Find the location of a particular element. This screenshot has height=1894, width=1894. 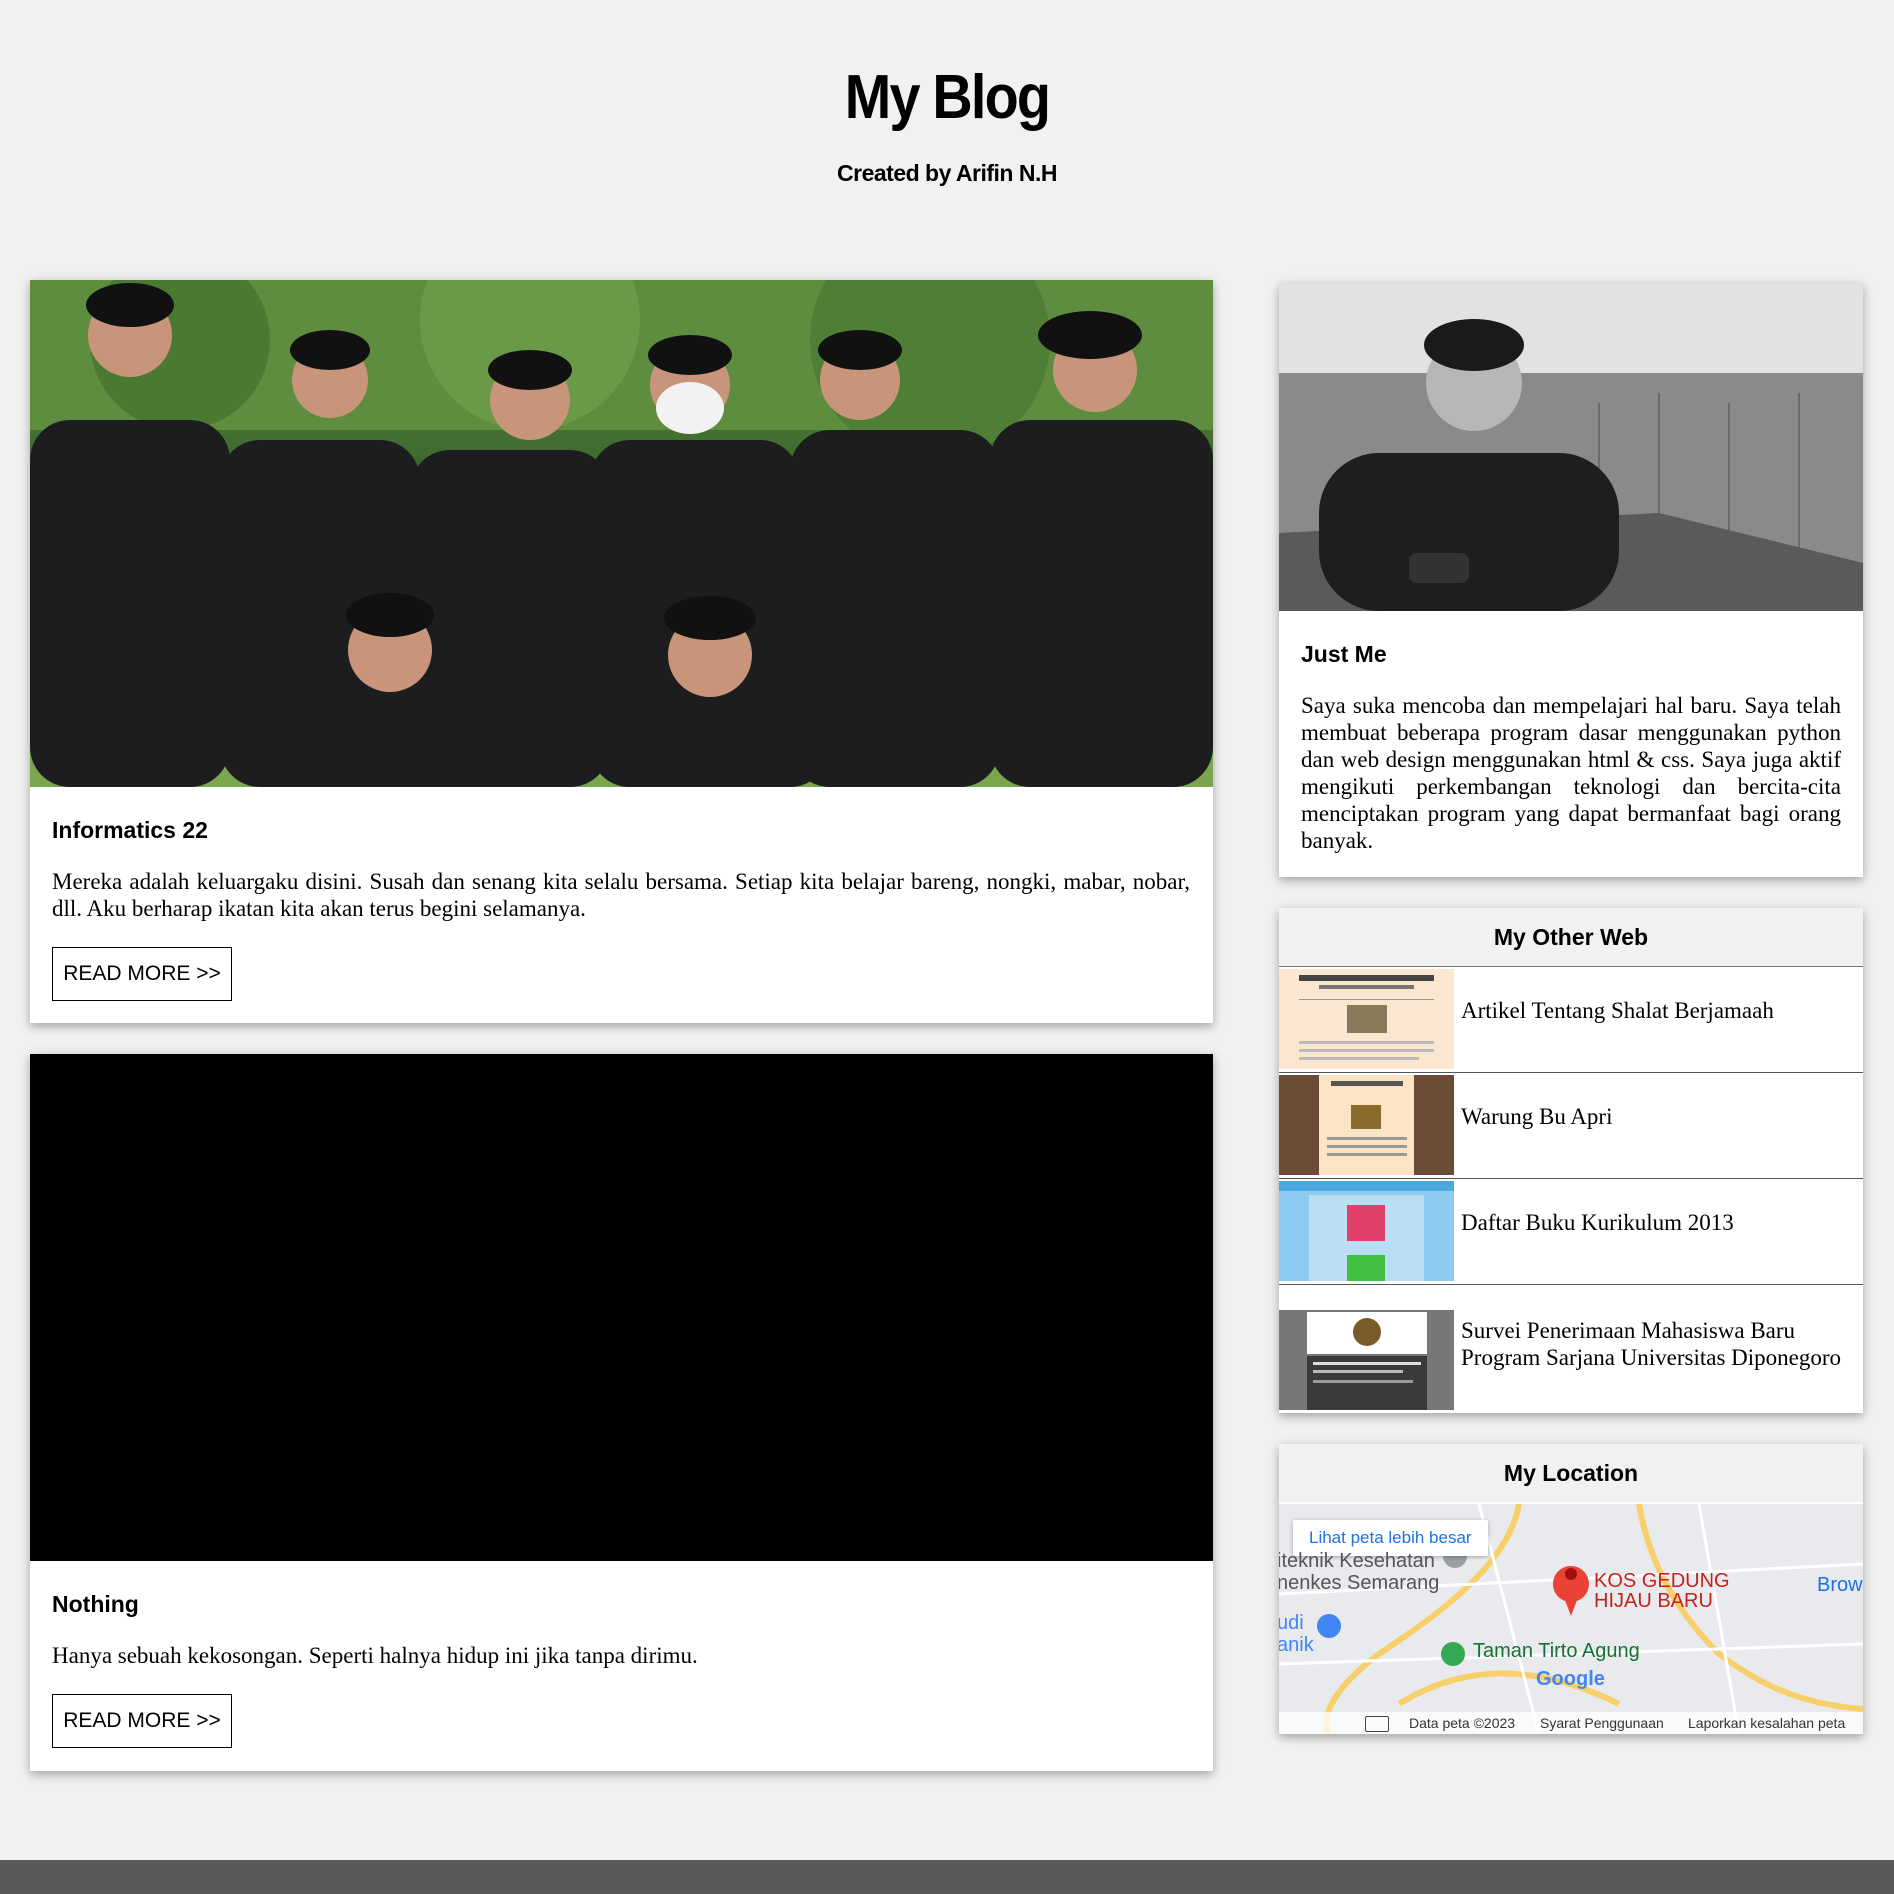

web-label: Warung Bu Apri is located at coordinates (1537, 1116).